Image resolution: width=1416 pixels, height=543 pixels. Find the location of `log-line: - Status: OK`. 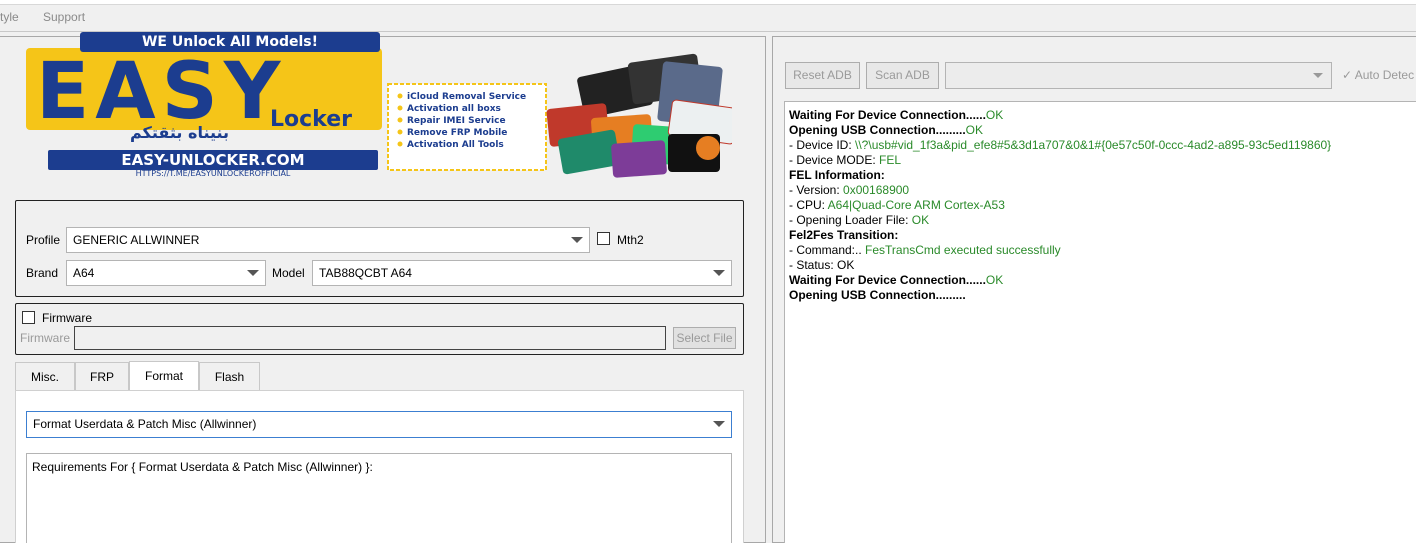

log-line: - Status: OK is located at coordinates (1100, 265).